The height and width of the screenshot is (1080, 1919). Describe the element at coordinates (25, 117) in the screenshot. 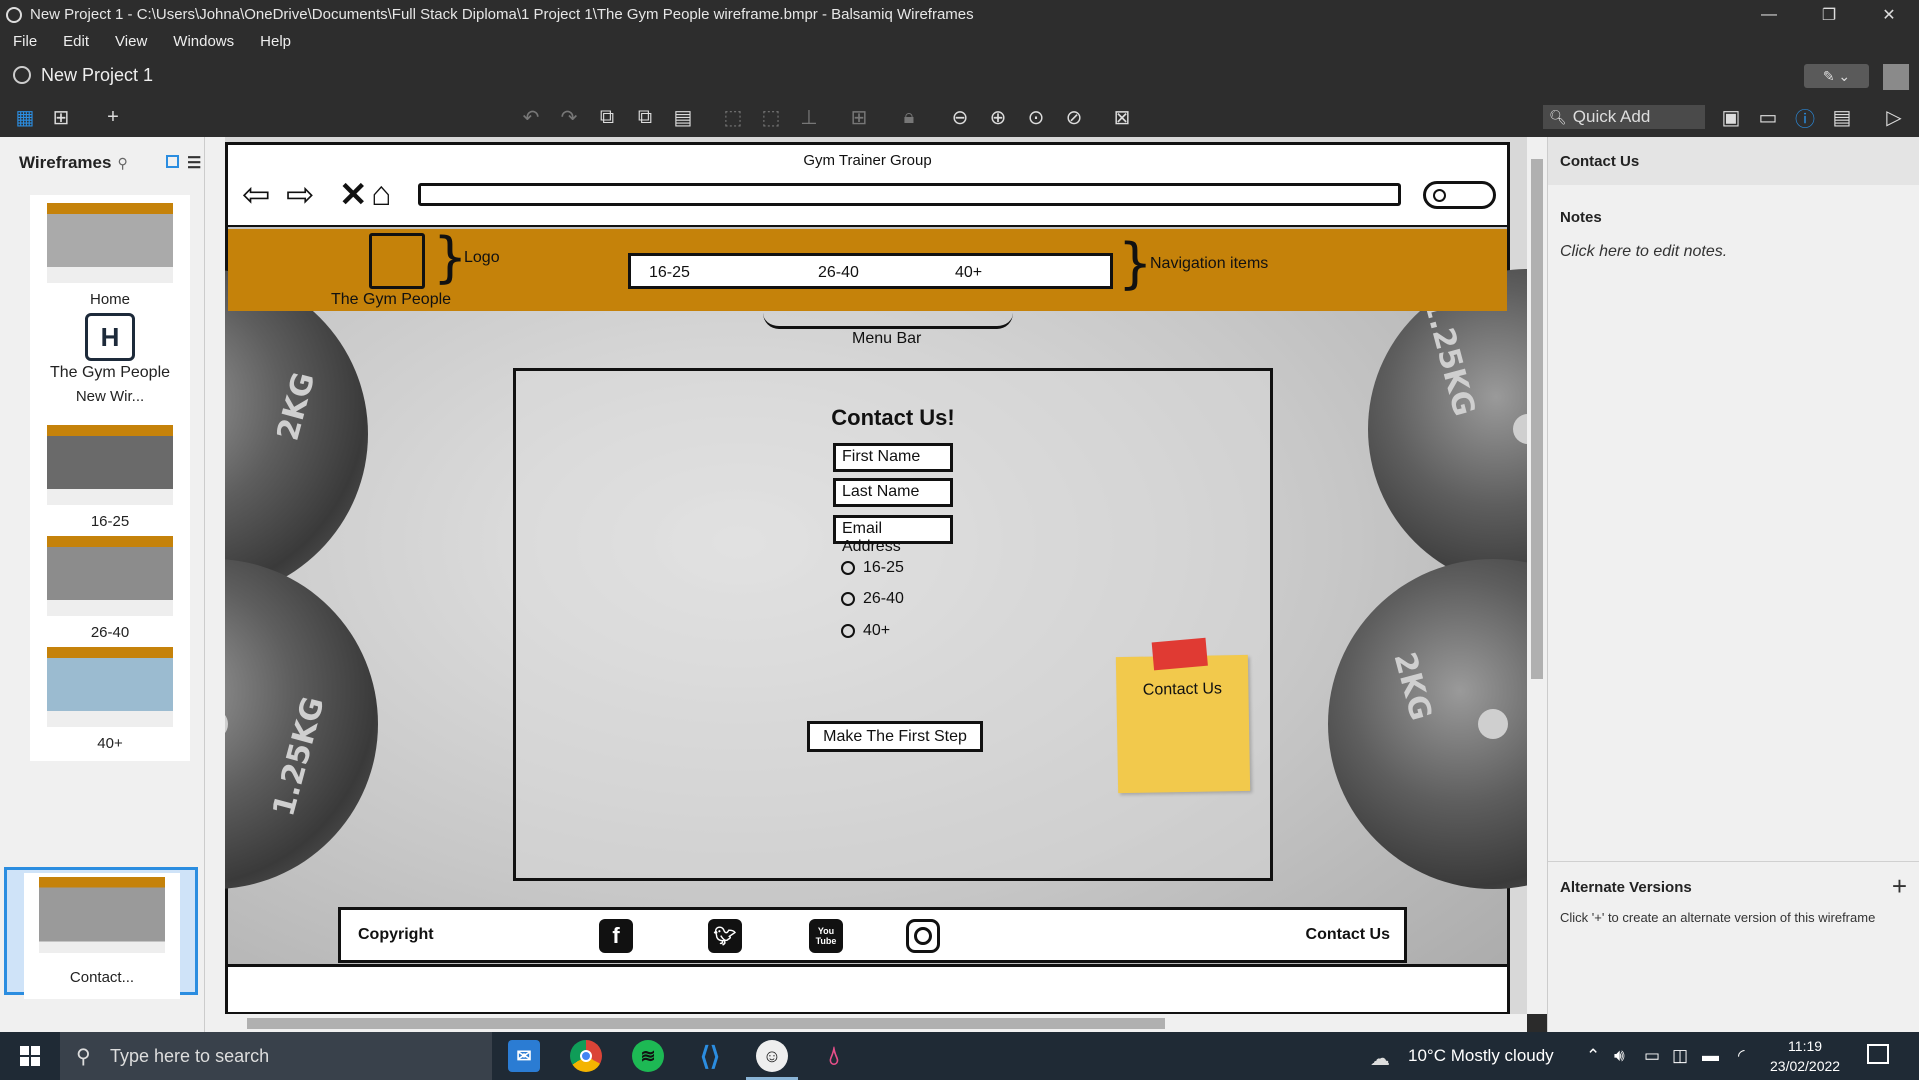

I see `single-view-icon: ▦` at that location.